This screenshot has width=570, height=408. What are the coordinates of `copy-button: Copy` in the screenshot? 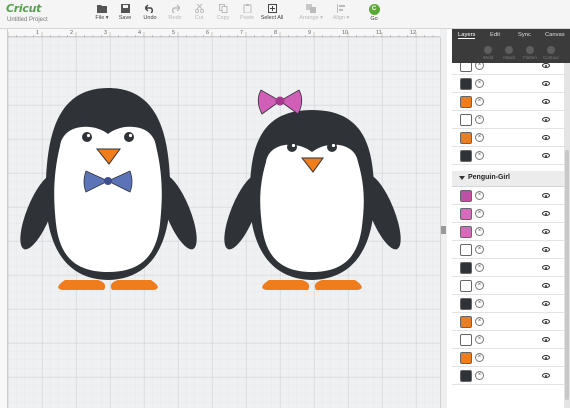 It's located at (223, 15).